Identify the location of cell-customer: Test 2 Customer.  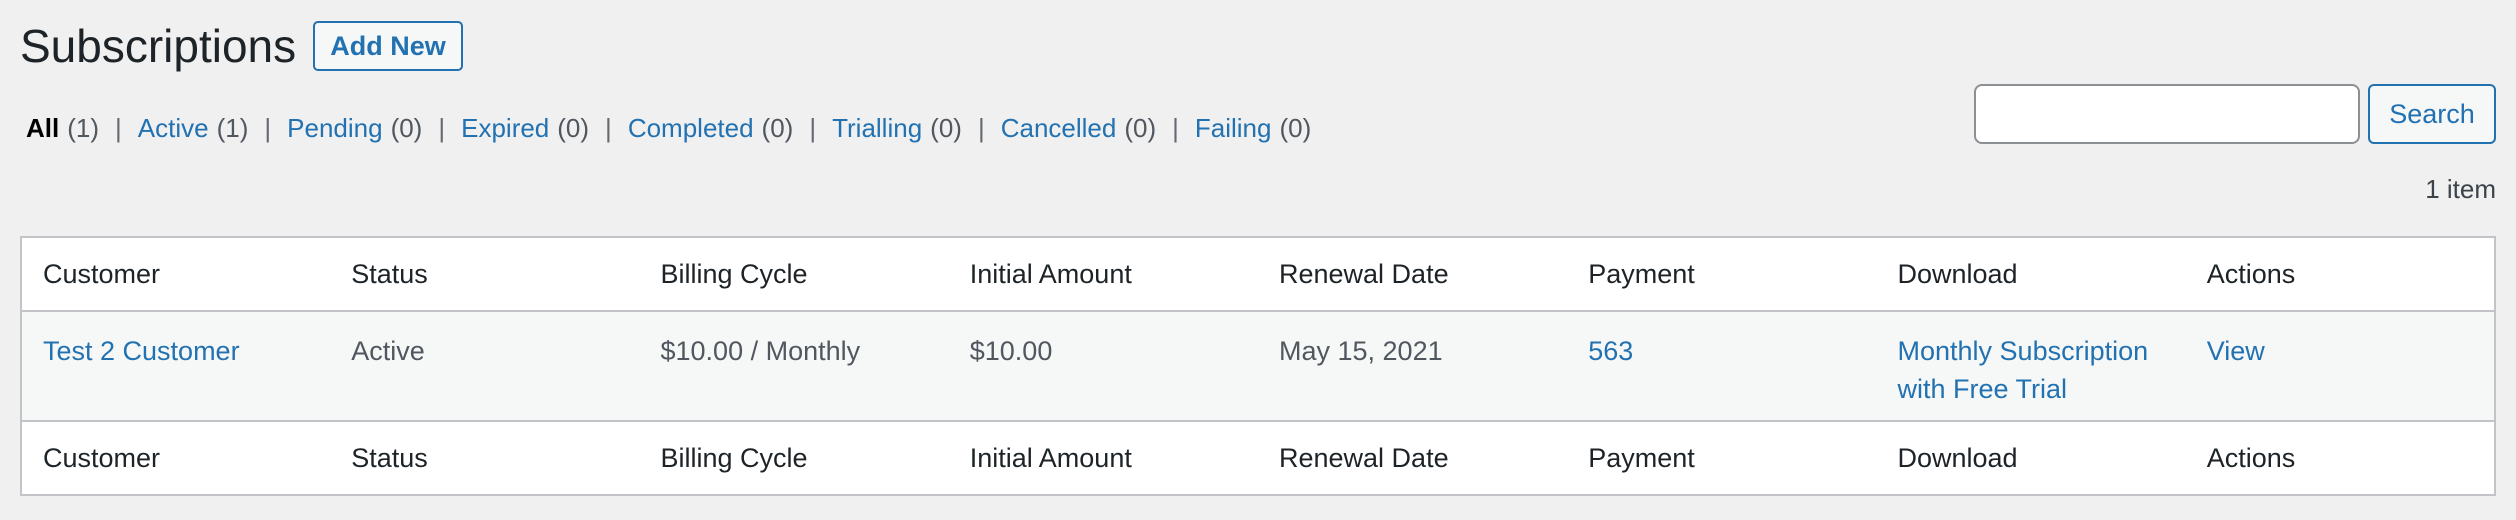
(175, 366).